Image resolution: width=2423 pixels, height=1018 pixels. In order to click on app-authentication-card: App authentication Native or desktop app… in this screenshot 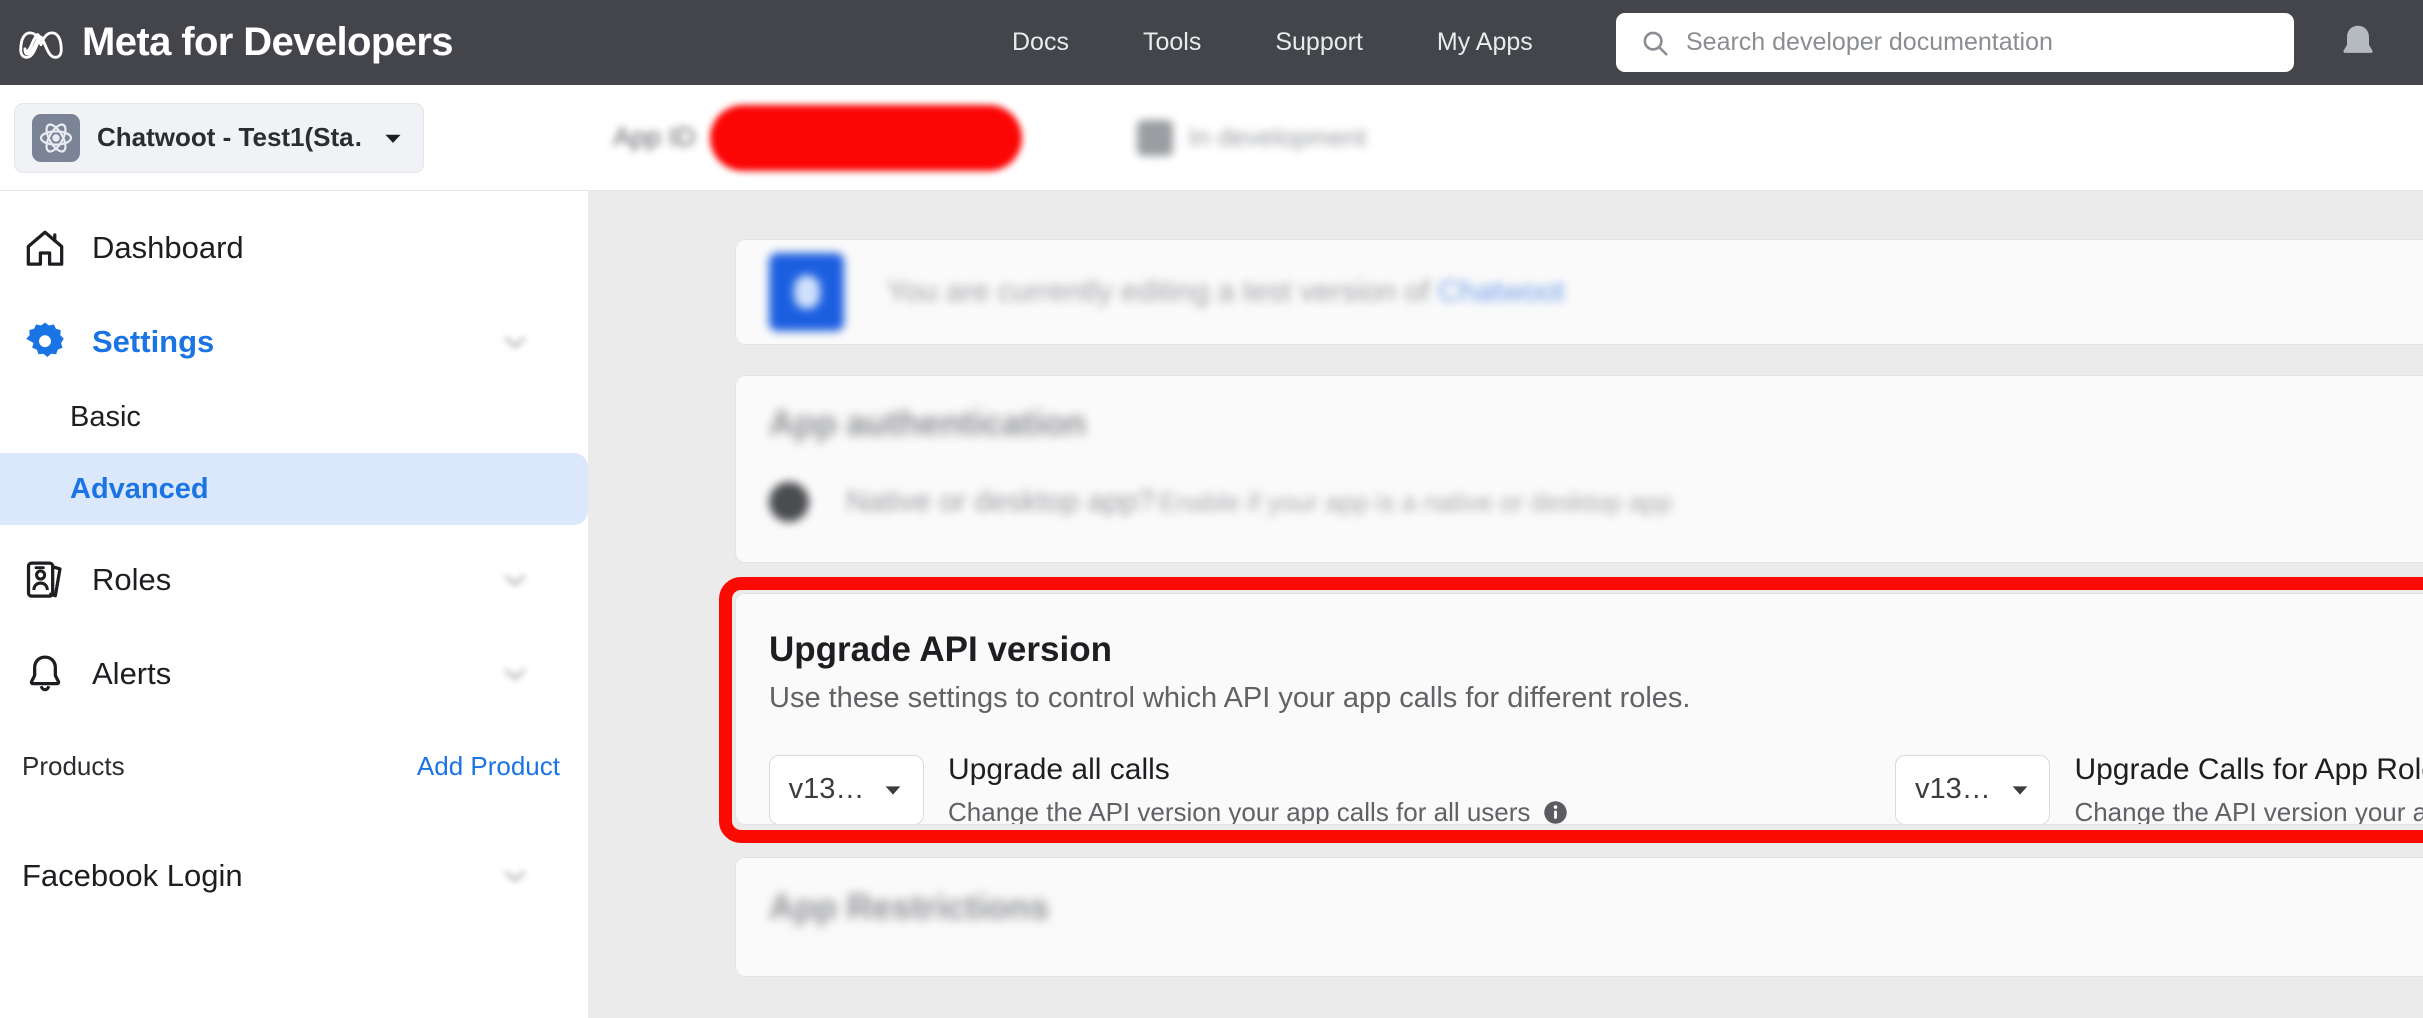, I will do `click(1579, 469)`.